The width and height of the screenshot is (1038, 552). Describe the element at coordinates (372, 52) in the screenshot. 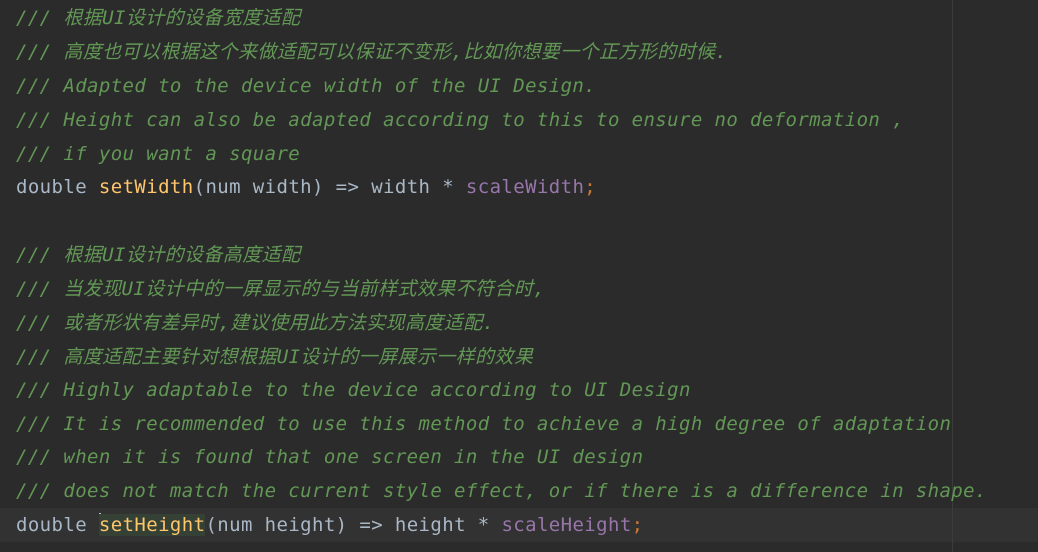

I see `doc-comment-line: /// 高度也可以根据这个来做适配可以保证不变形,比如你想要一个正方形的时候.` at that location.